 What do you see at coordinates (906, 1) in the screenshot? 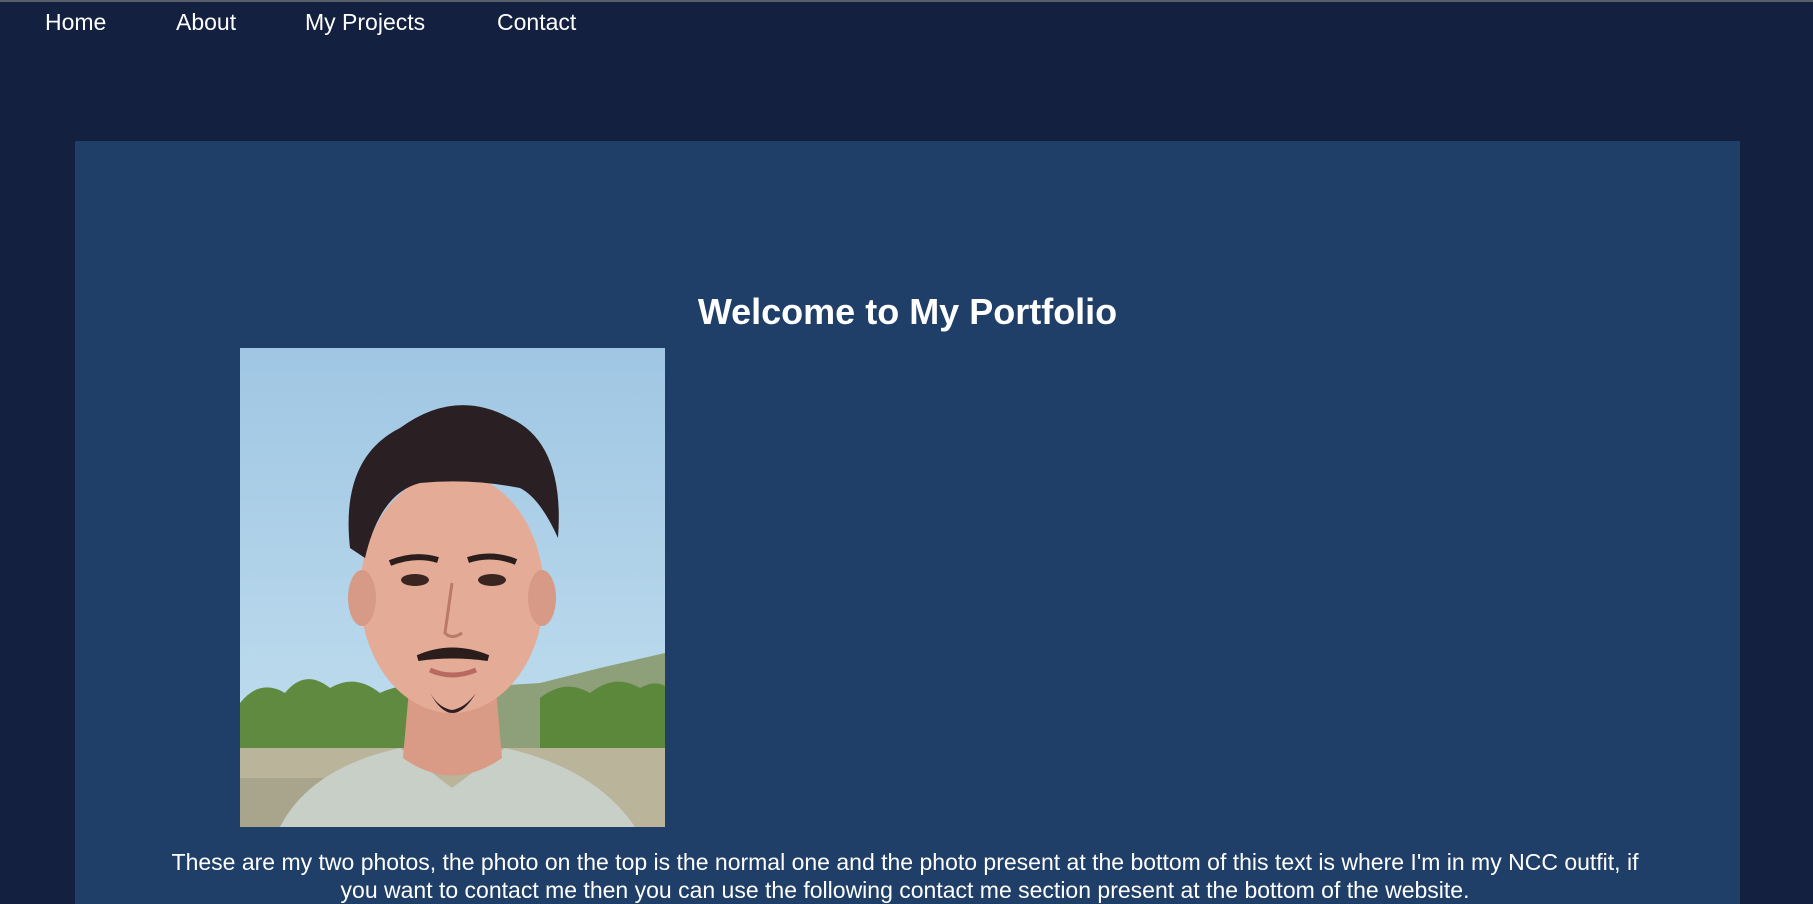
I see `window-top-border` at bounding box center [906, 1].